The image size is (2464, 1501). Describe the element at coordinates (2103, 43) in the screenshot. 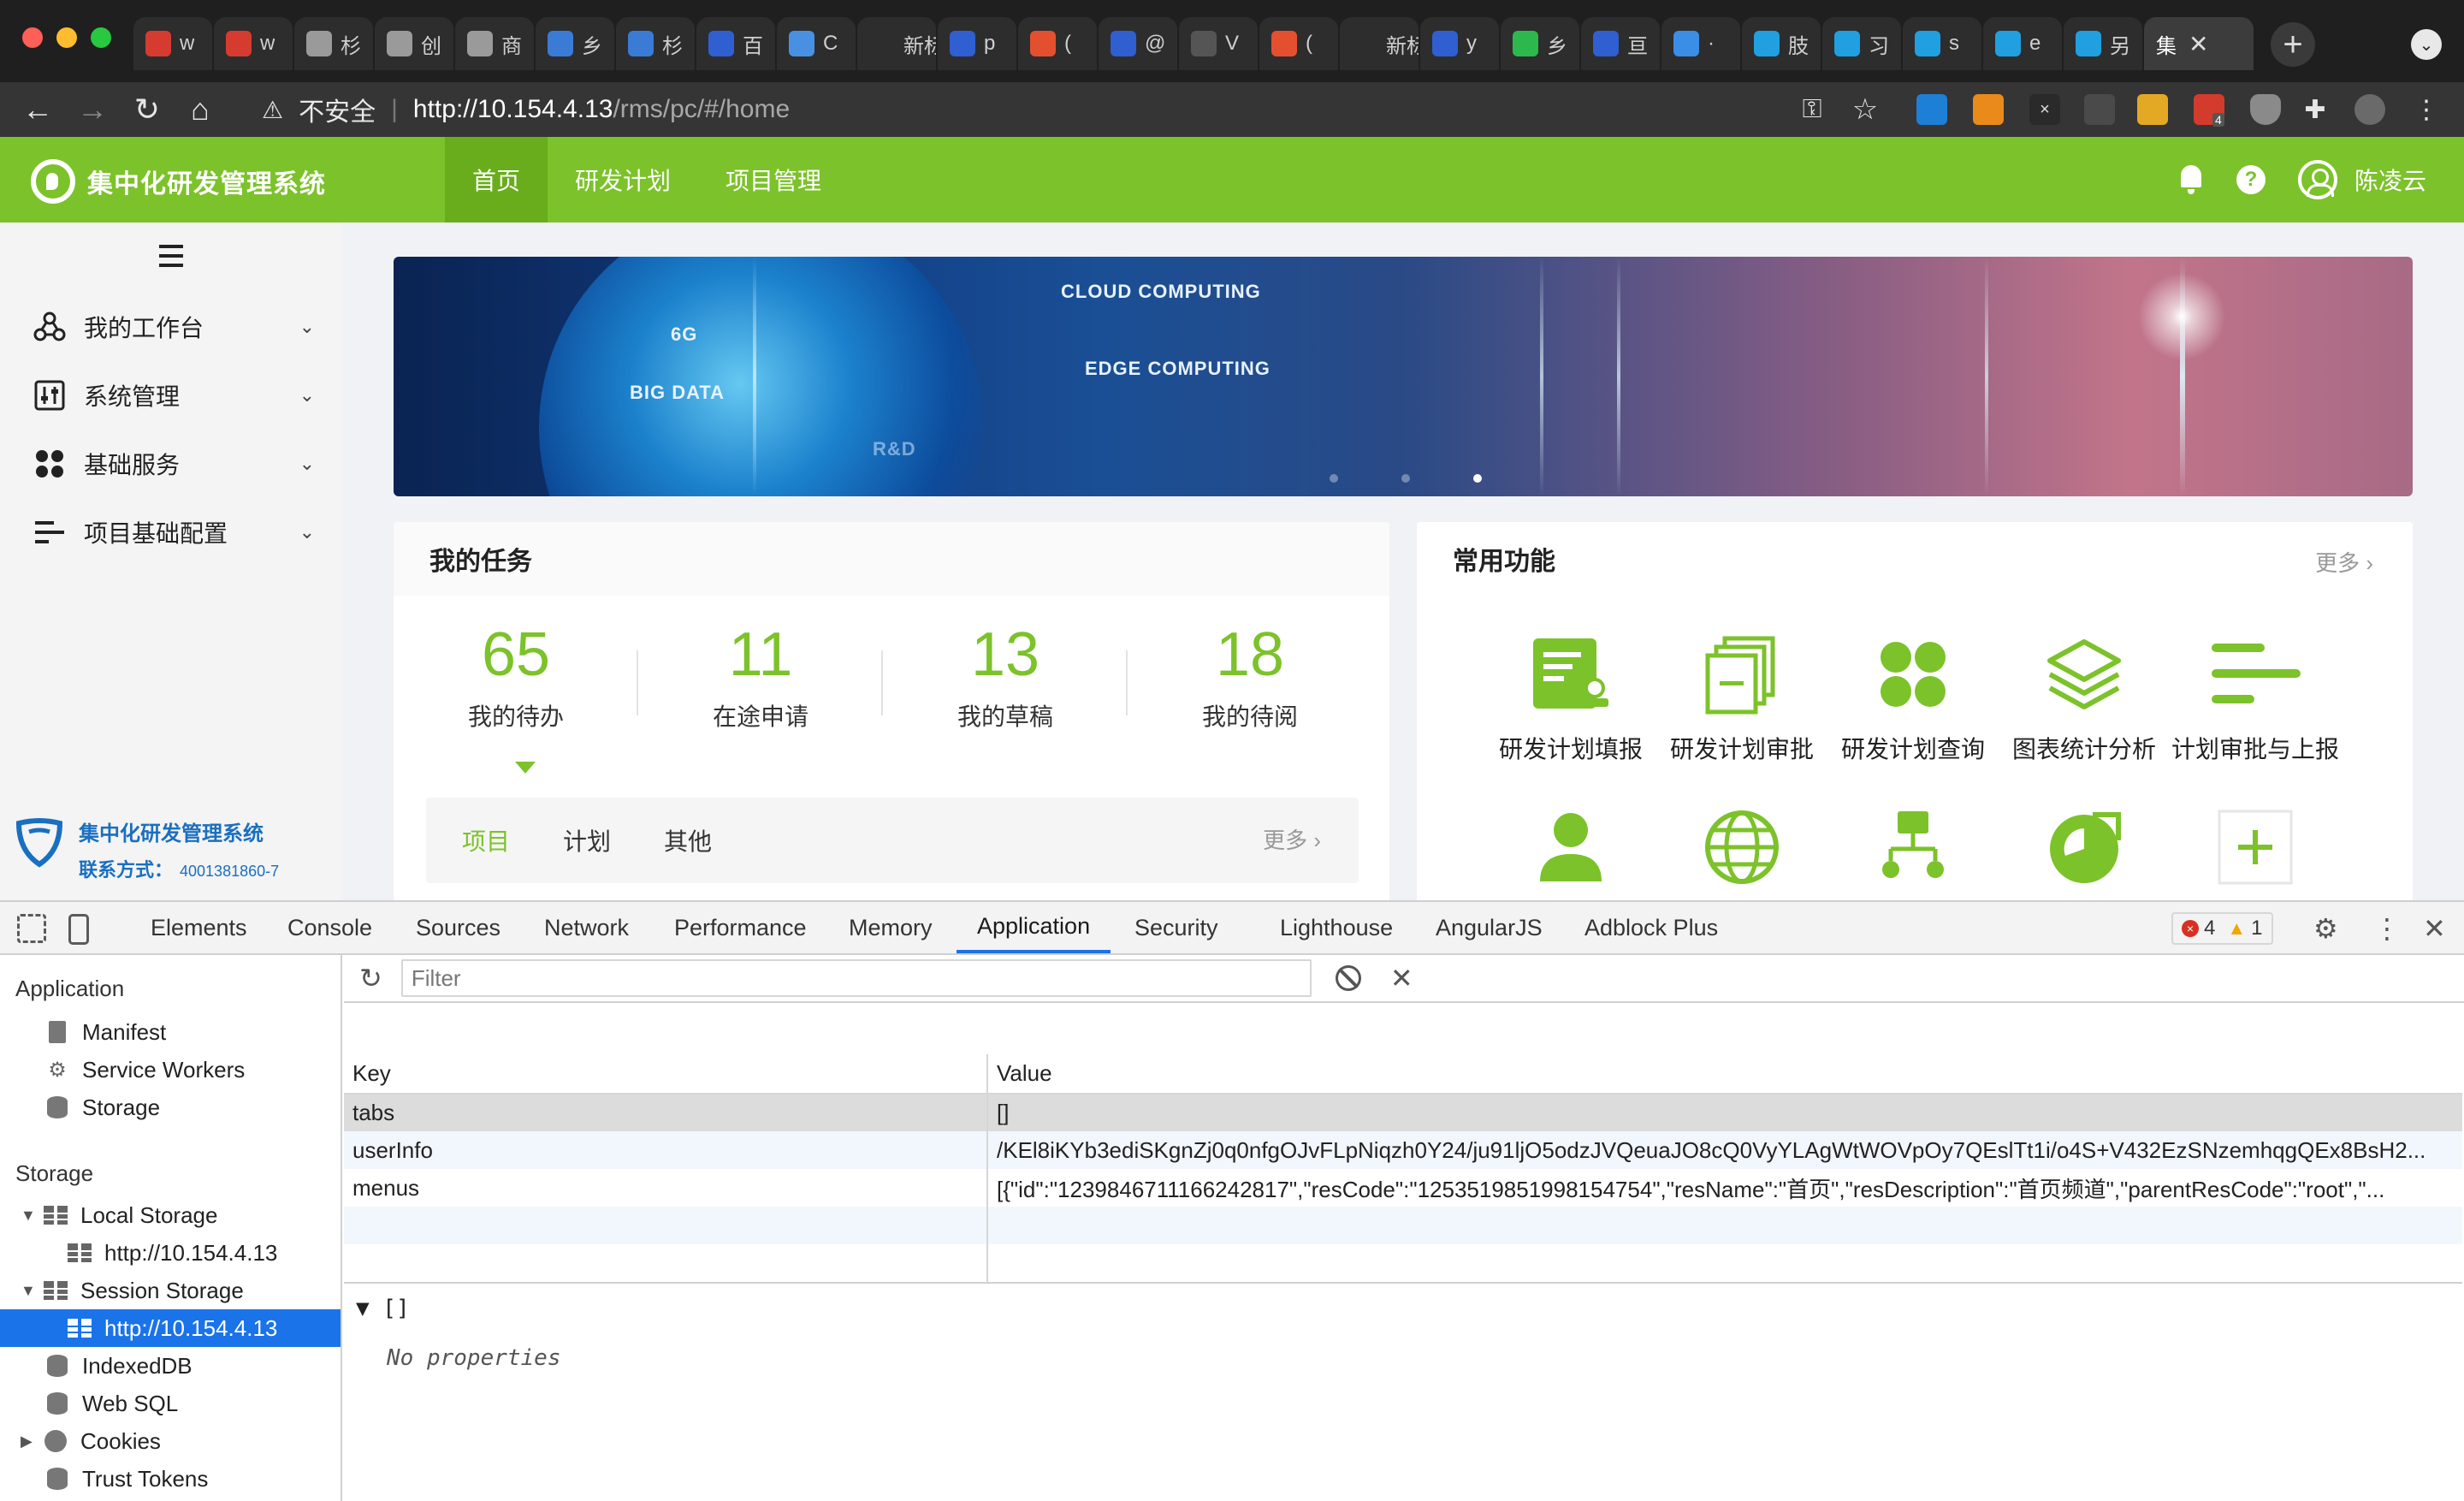

I see `browser-tab: 另` at that location.